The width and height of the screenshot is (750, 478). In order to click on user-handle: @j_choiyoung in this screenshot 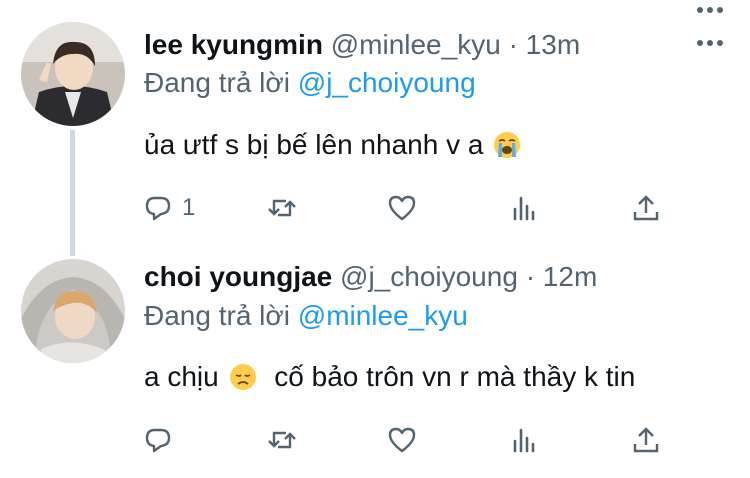, I will do `click(429, 276)`.